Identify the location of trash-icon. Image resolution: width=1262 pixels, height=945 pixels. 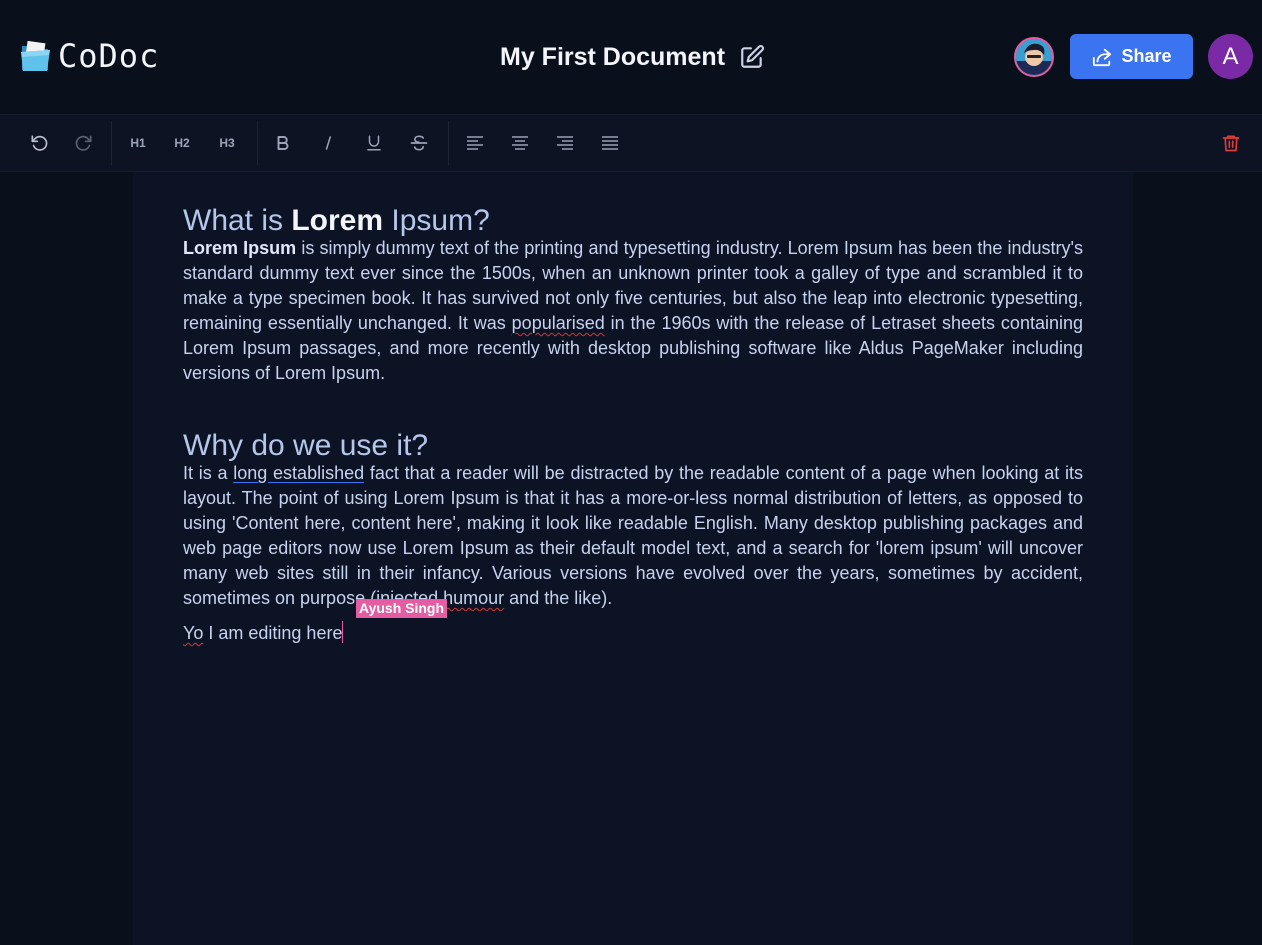
(1231, 143).